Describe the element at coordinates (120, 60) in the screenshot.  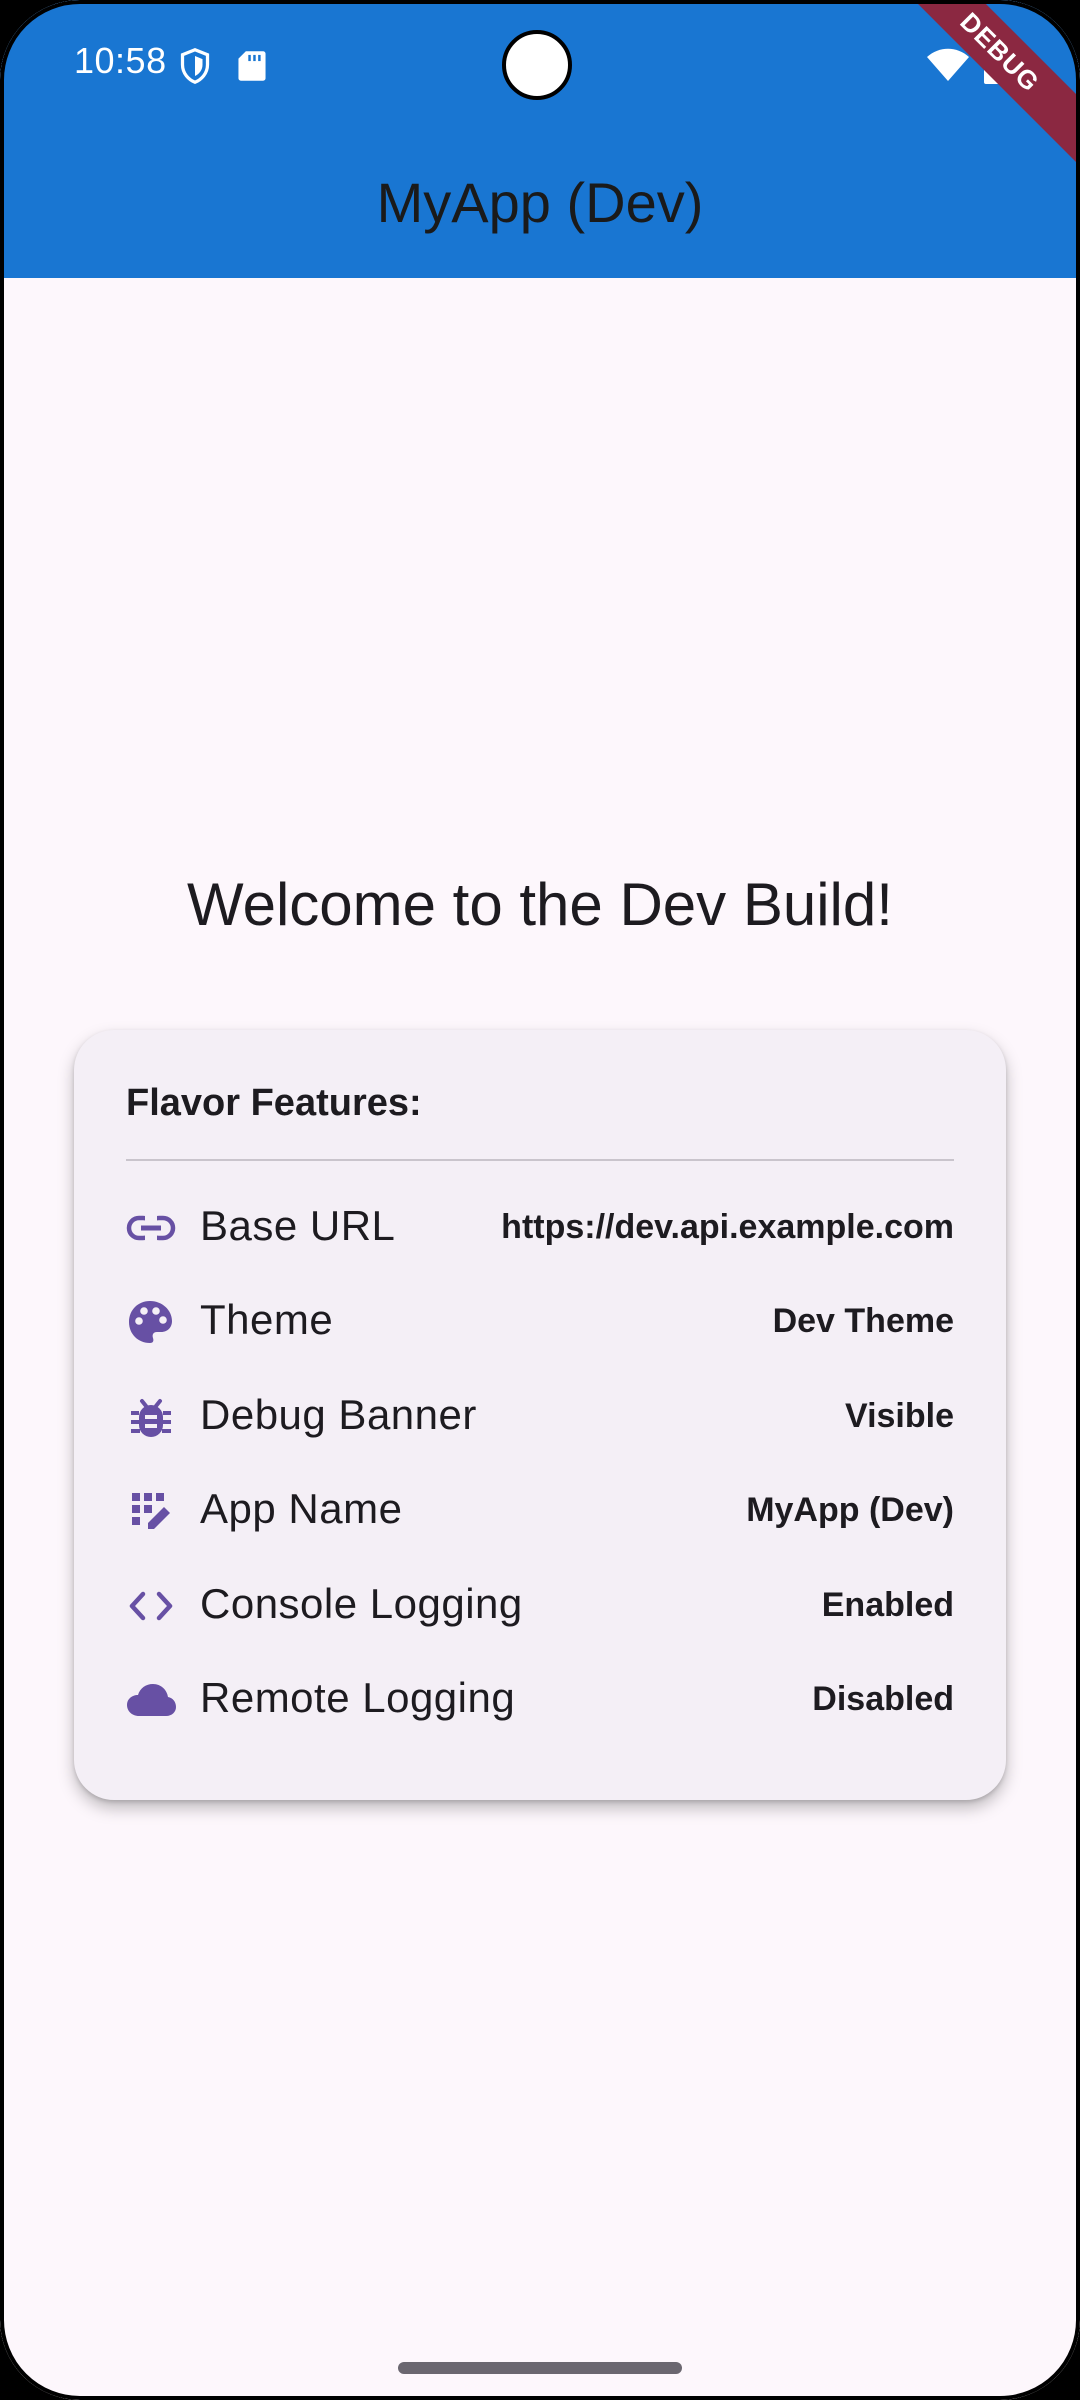
I see `status-time: 10:58` at that location.